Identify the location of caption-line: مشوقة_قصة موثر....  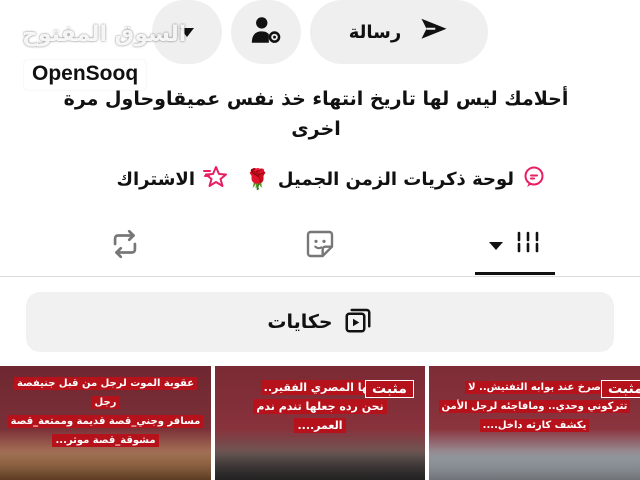
(105, 440).